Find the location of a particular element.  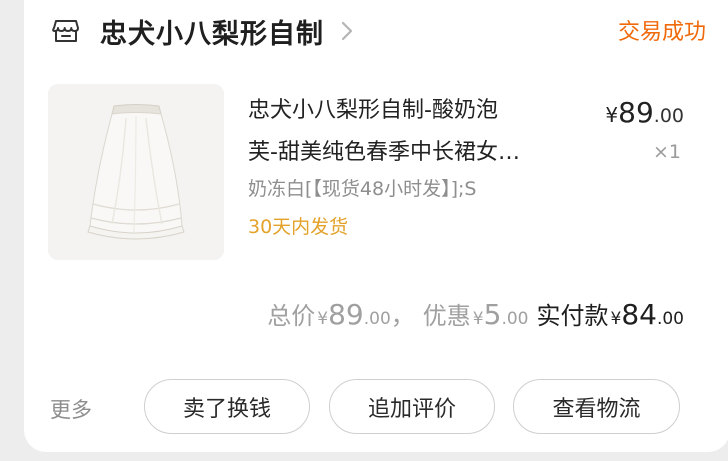

add-review-button: 追加评价 is located at coordinates (412, 406).